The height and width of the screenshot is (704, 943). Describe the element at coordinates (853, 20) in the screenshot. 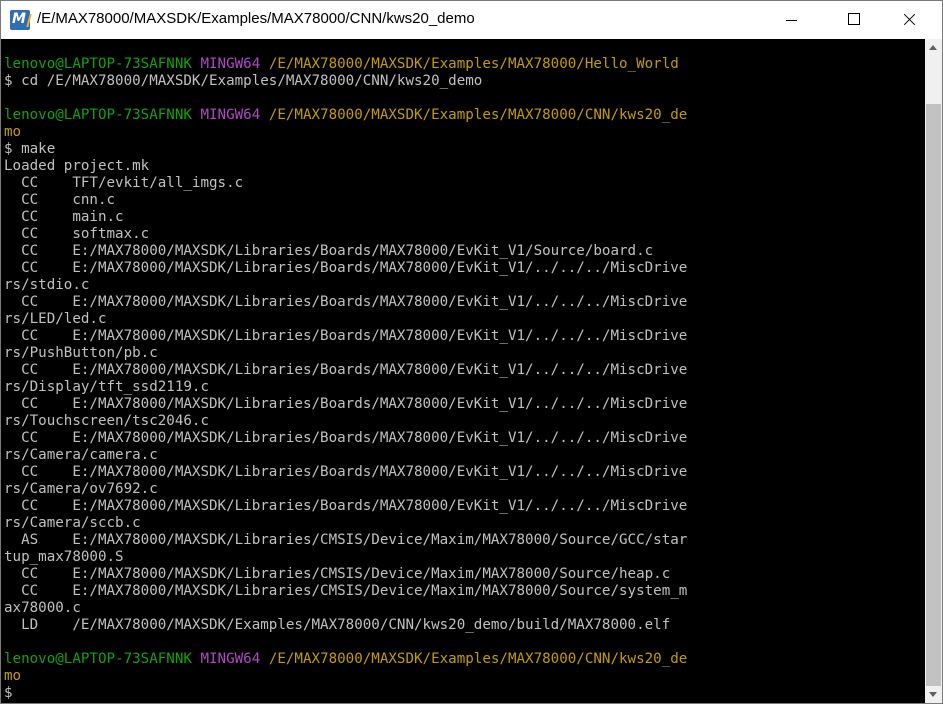

I see `maximize-button` at that location.